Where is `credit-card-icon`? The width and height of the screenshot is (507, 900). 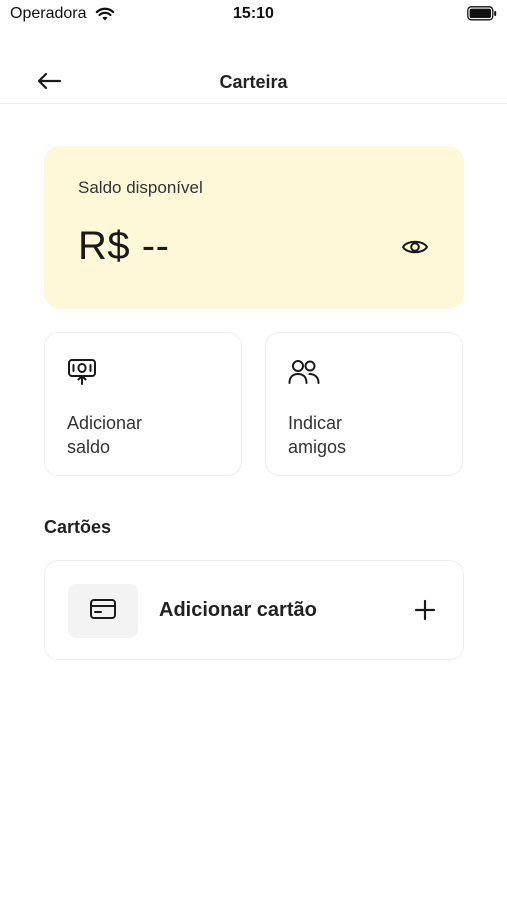
credit-card-icon is located at coordinates (103, 611).